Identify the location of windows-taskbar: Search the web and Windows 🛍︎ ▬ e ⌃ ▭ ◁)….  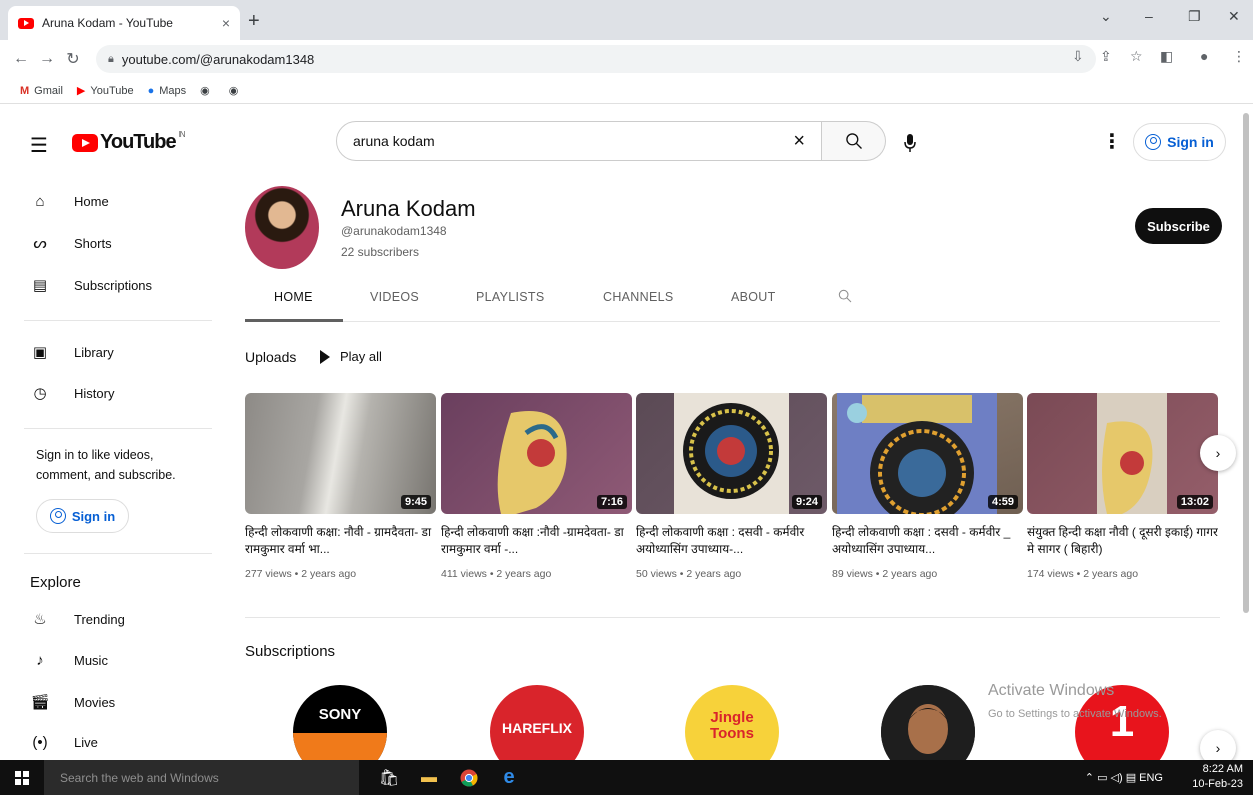
(626, 777).